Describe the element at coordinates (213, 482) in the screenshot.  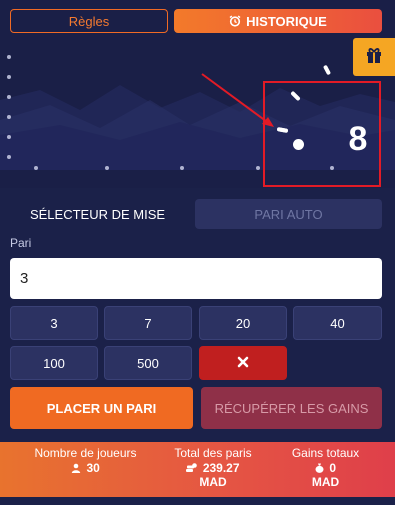
I see `total-bets-currency: MAD` at that location.